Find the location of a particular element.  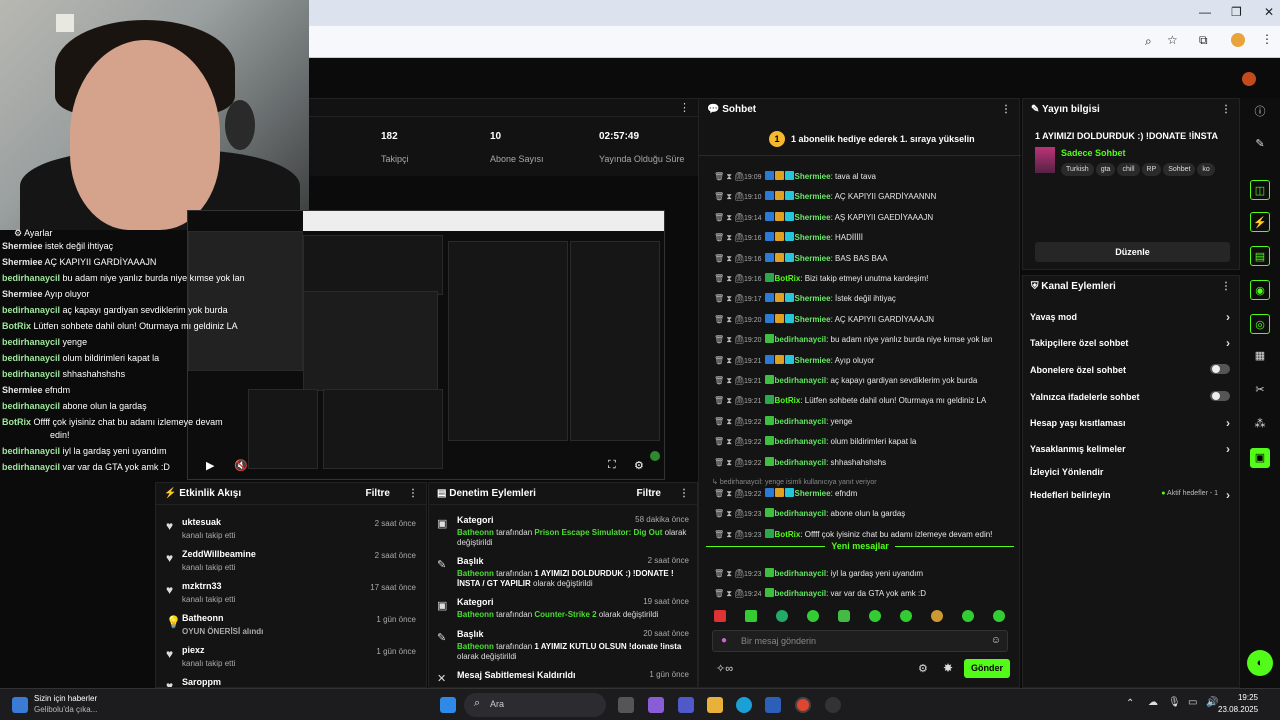

windows-start-icon is located at coordinates (448, 705).